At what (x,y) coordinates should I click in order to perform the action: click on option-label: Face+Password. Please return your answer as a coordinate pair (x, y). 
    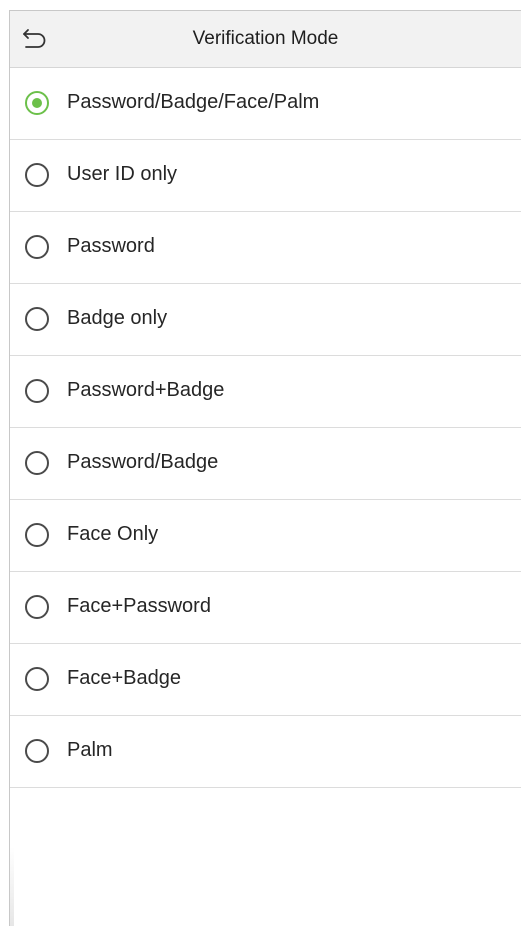
    Looking at the image, I should click on (139, 606).